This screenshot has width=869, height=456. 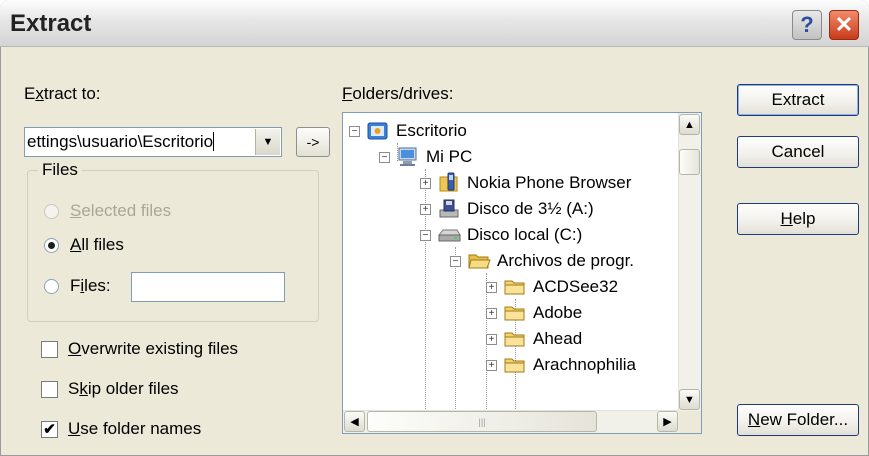 I want to click on files-label-part: F, so click(x=75, y=285).